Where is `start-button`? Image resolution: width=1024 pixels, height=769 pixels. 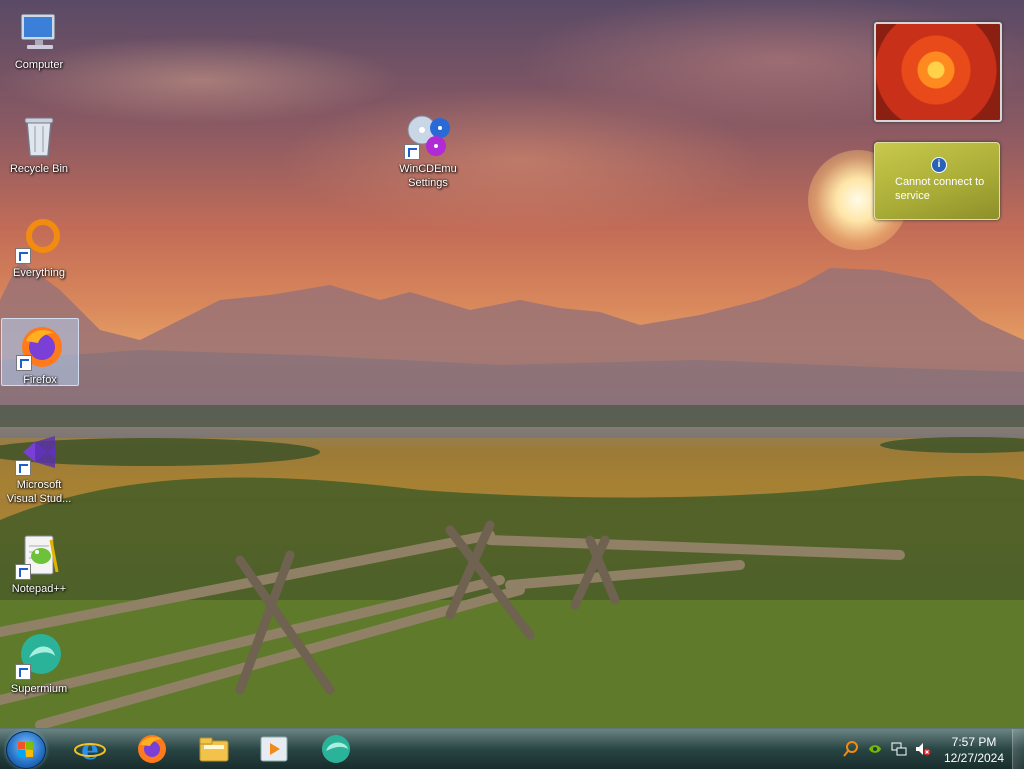 start-button is located at coordinates (26, 750).